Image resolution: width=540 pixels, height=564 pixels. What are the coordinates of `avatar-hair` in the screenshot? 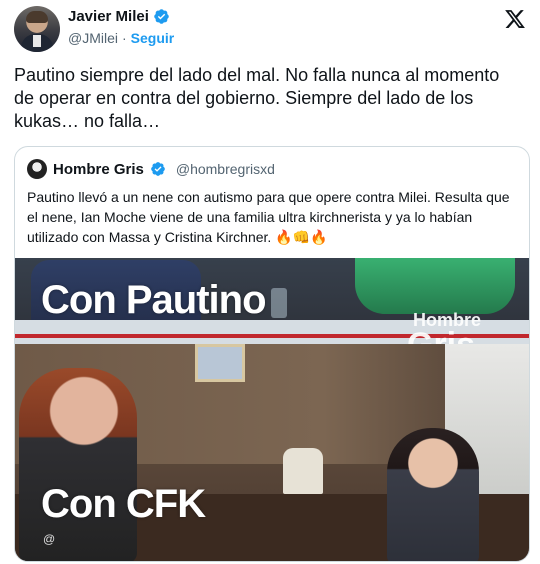 It's located at (37, 17).